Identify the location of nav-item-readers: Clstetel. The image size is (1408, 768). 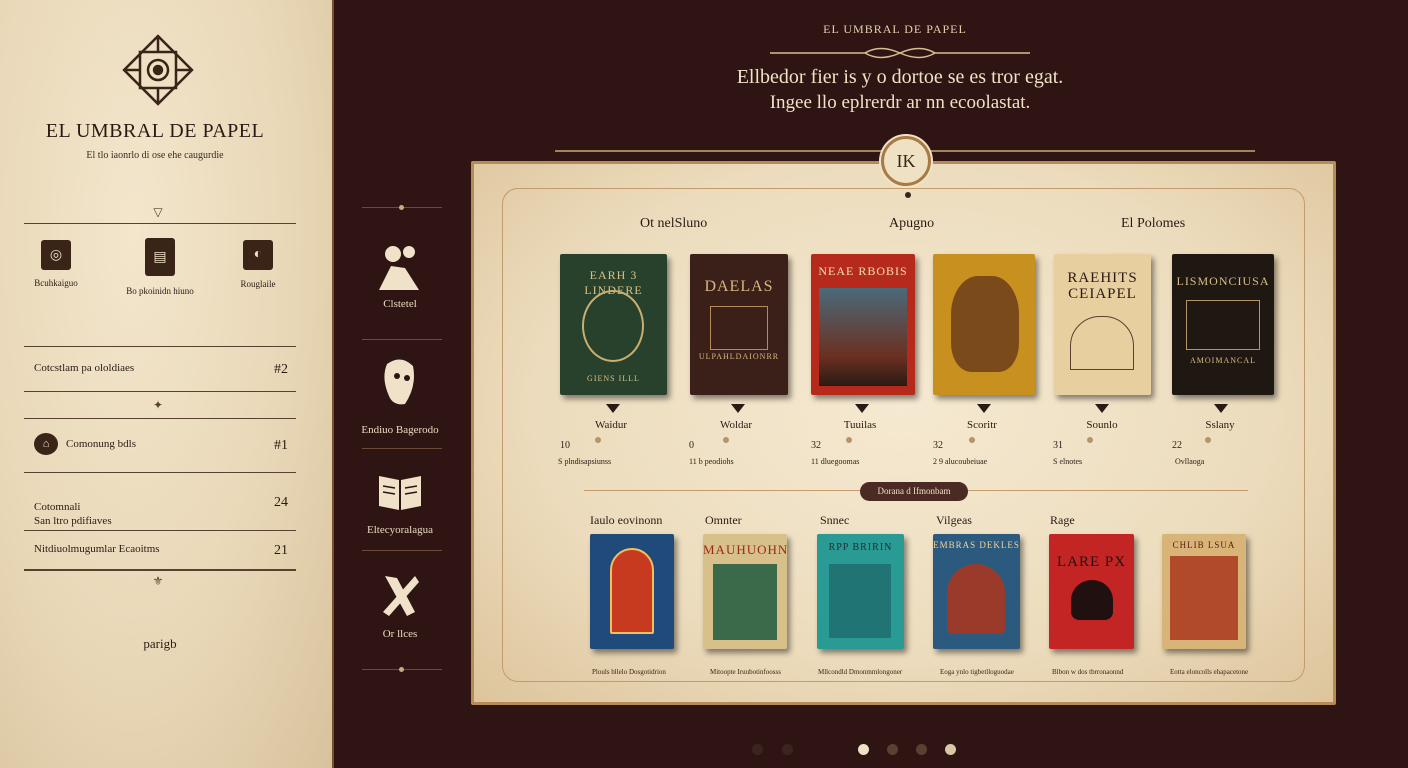
(400, 275).